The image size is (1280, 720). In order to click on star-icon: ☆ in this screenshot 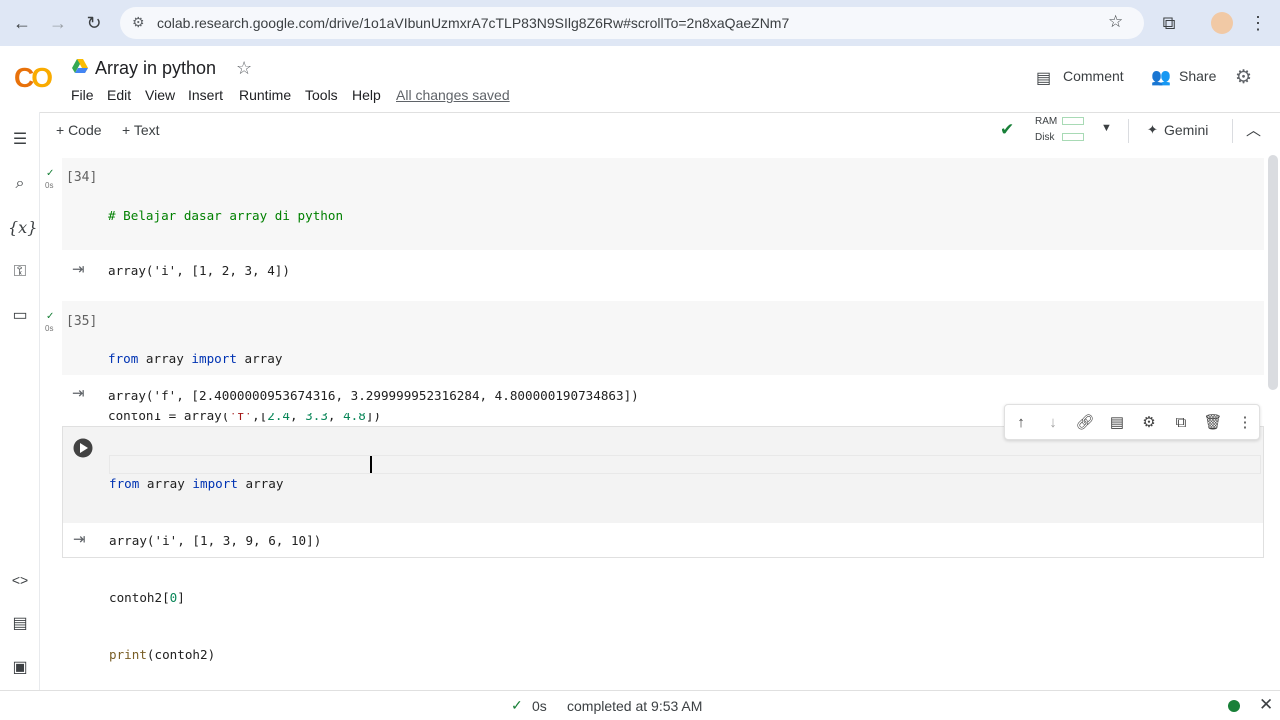, I will do `click(244, 68)`.